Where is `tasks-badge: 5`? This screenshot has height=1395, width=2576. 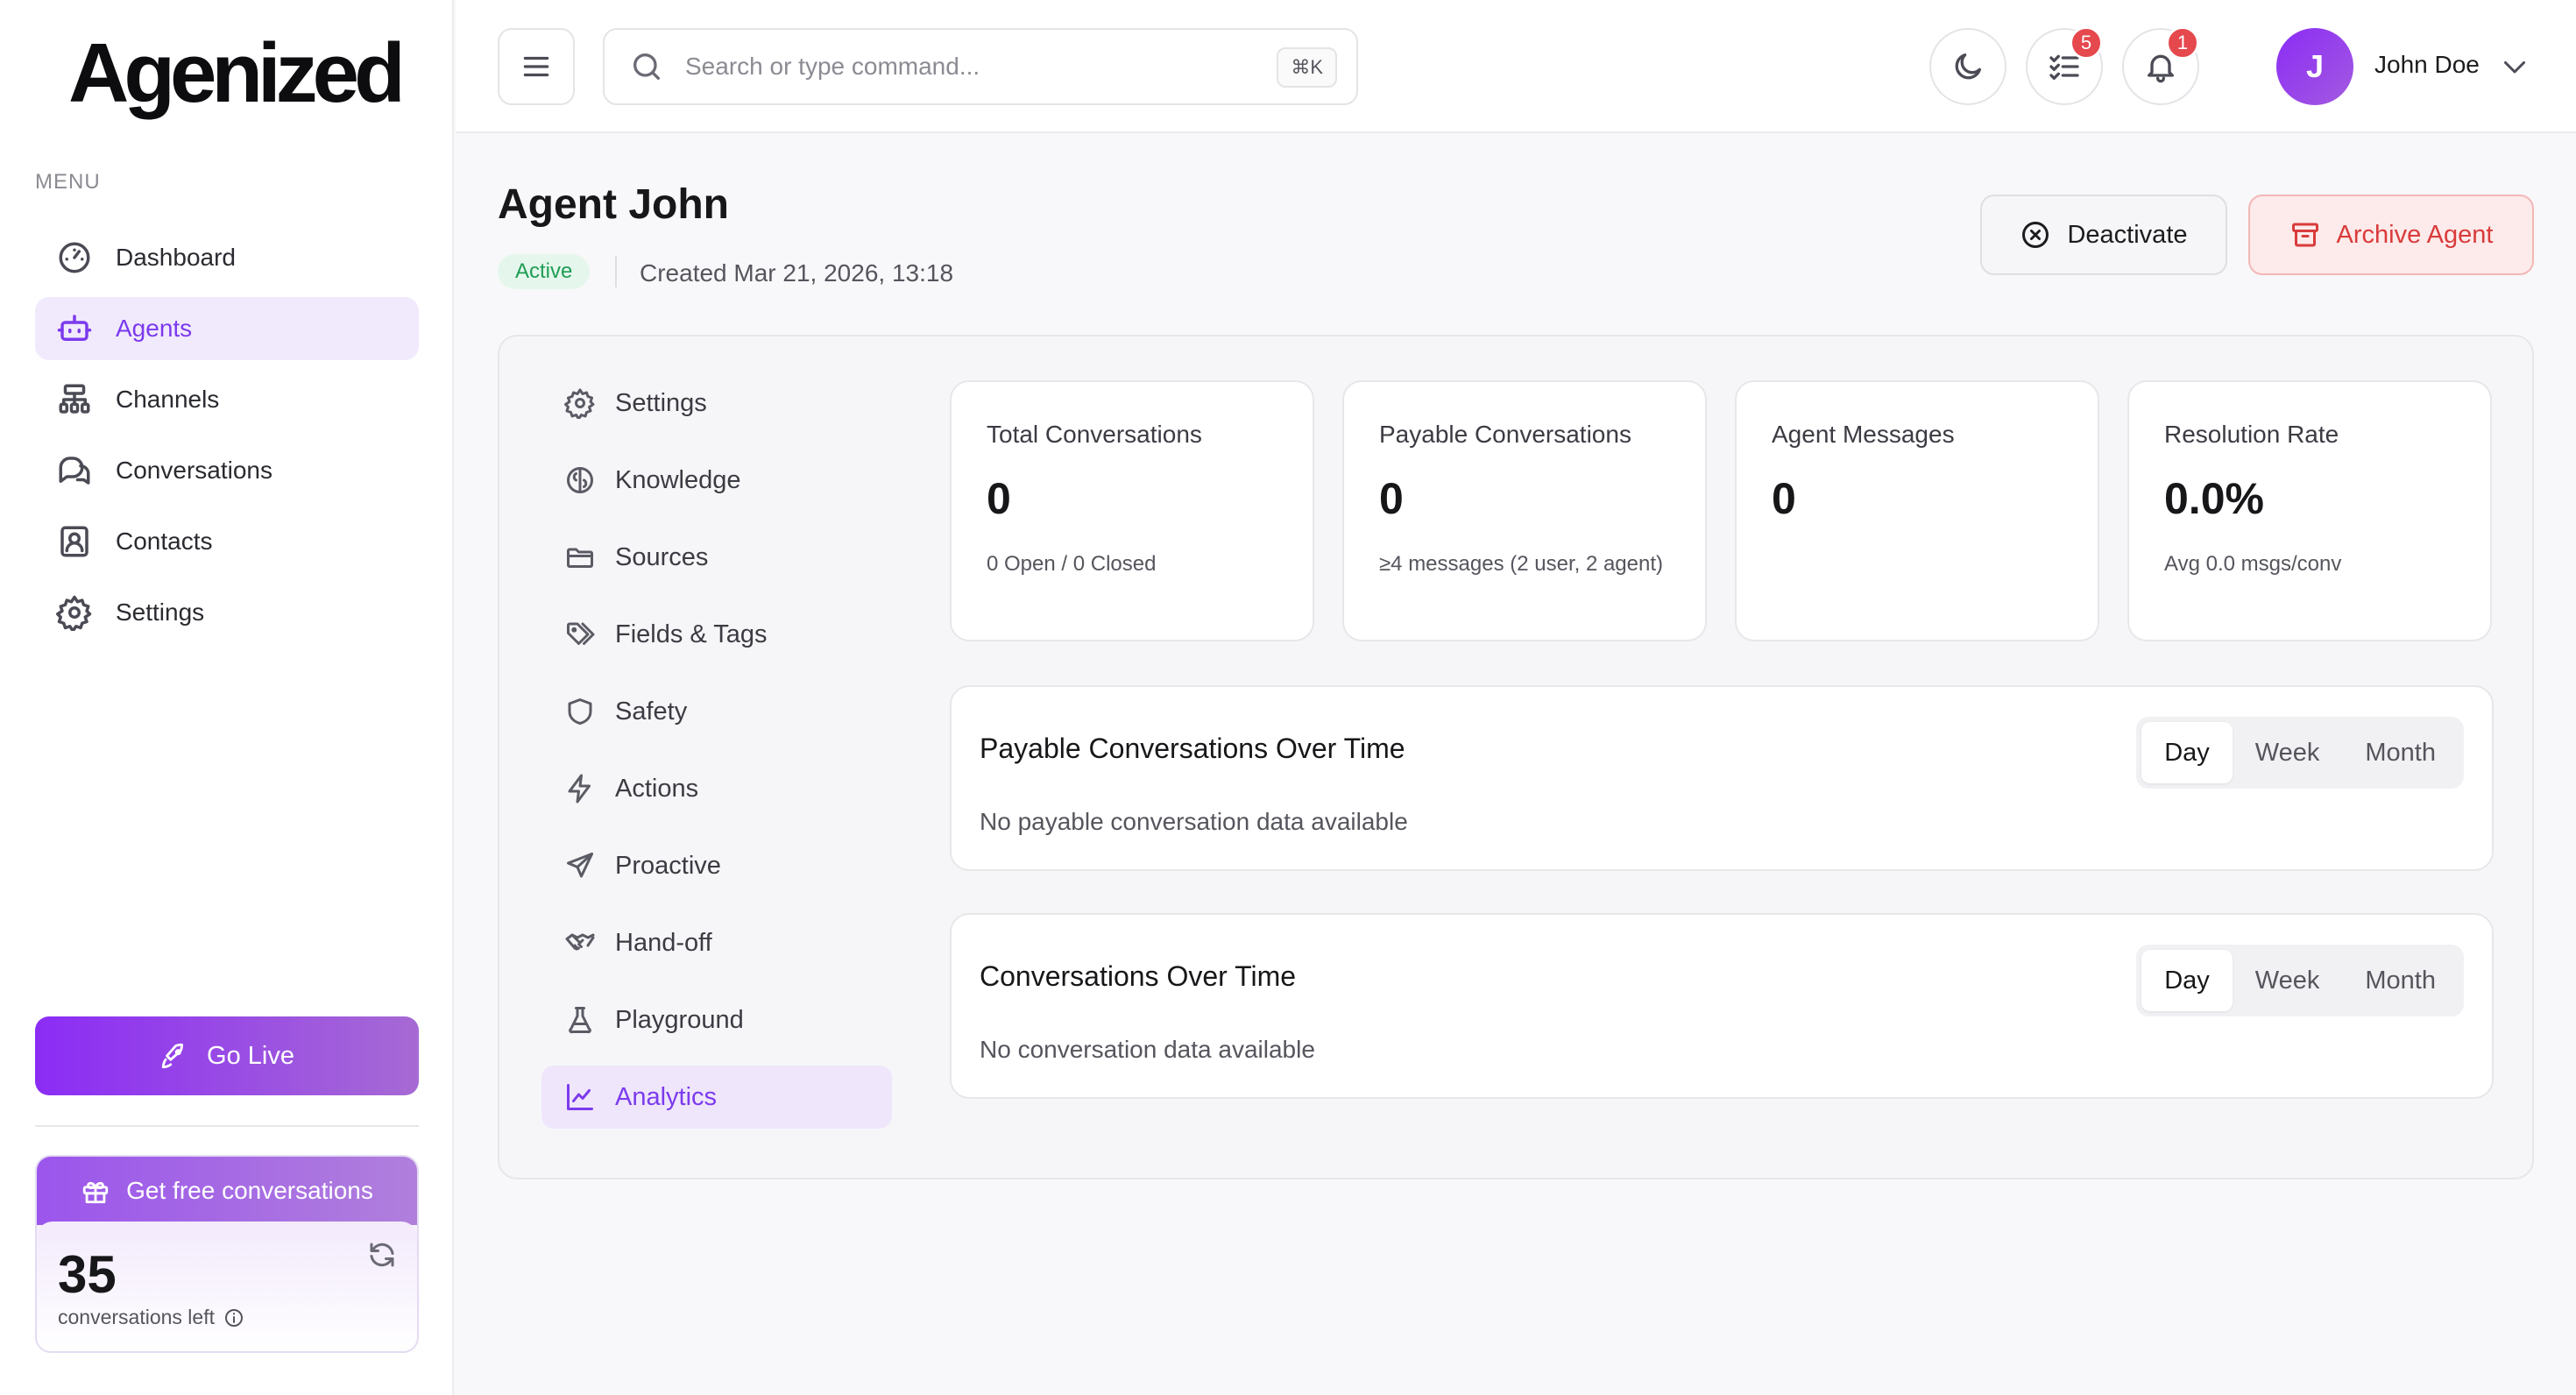 tasks-badge: 5 is located at coordinates (2086, 43).